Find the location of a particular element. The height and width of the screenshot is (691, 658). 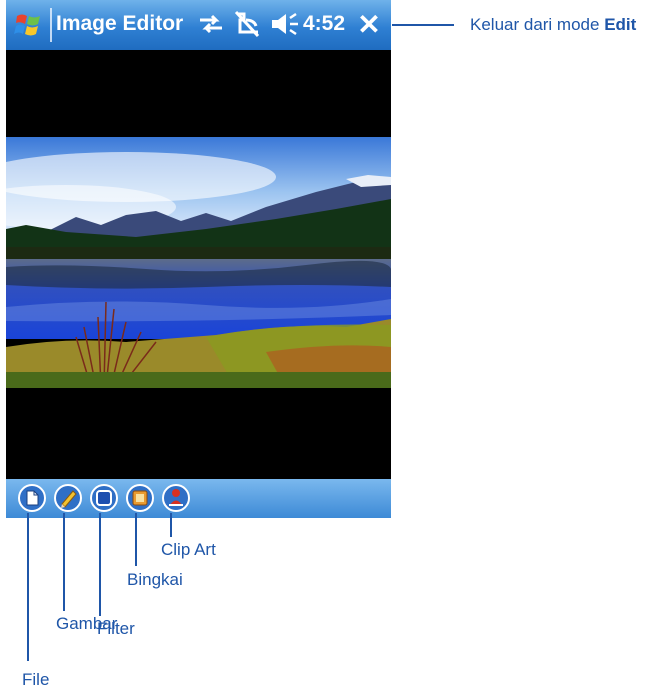

connectivity-icon is located at coordinates (211, 24).